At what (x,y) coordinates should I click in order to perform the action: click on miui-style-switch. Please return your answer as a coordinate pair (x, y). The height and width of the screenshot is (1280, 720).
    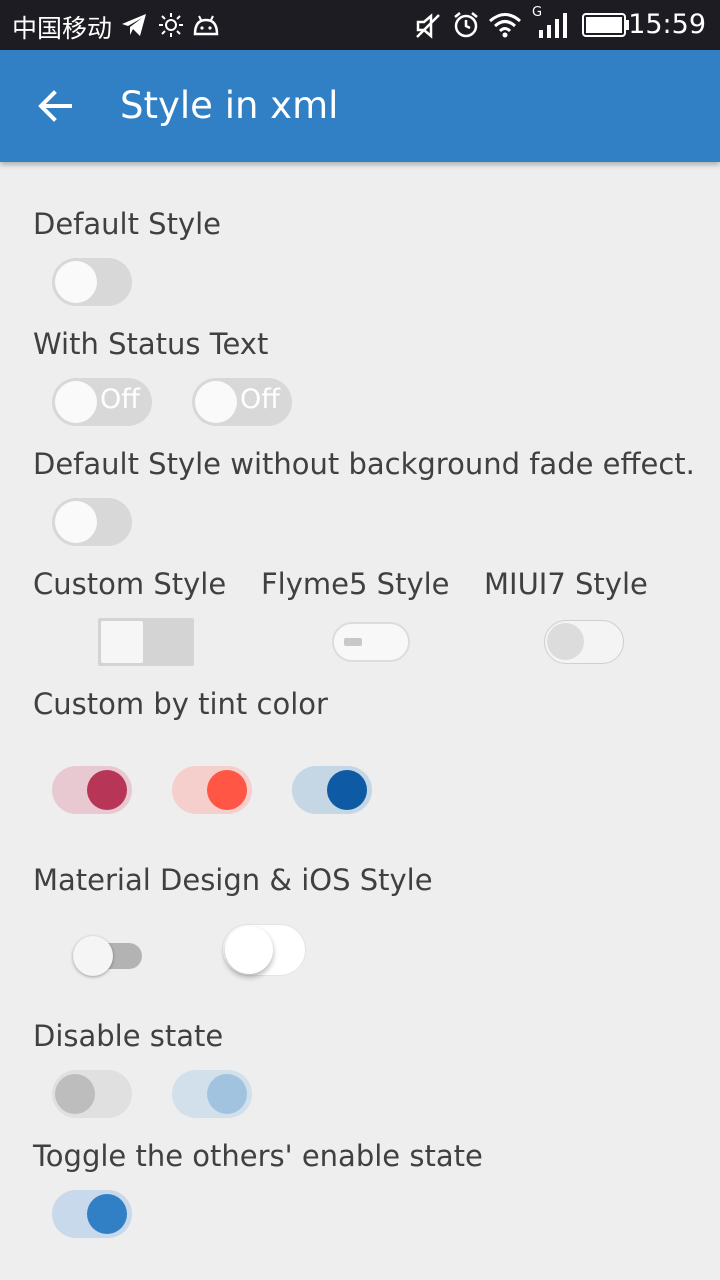
    Looking at the image, I should click on (584, 642).